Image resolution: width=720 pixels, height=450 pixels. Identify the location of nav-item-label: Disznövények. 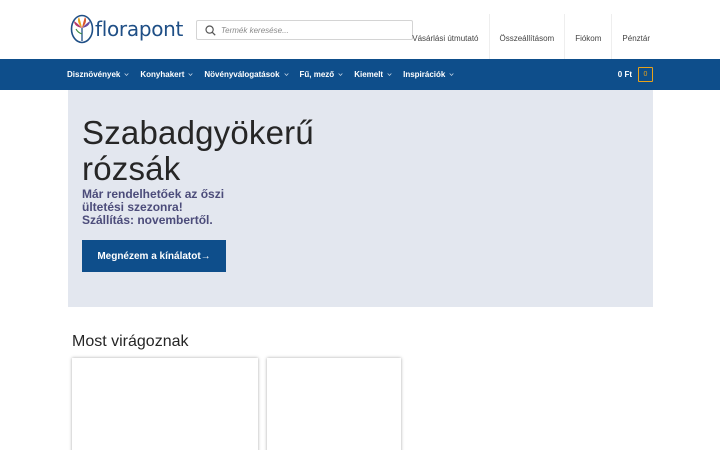
(94, 74).